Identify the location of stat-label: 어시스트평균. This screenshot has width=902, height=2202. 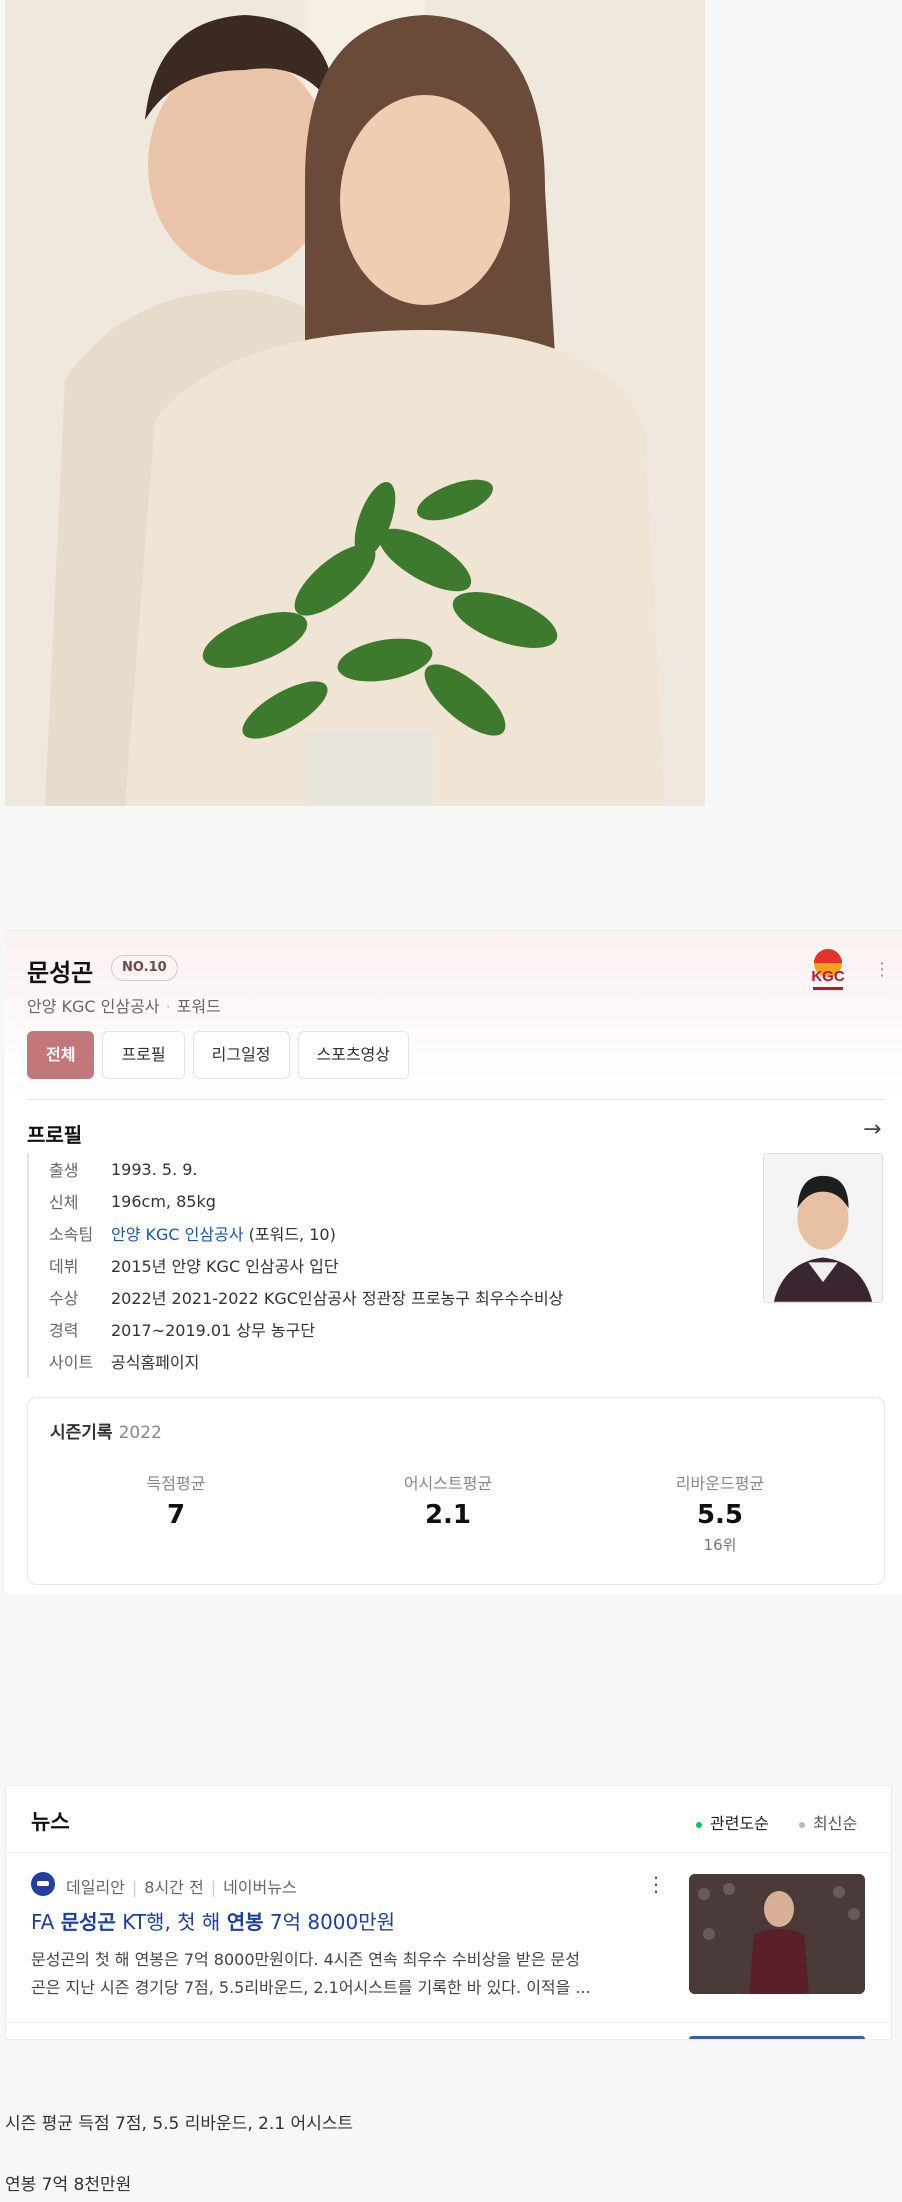
(448, 1483).